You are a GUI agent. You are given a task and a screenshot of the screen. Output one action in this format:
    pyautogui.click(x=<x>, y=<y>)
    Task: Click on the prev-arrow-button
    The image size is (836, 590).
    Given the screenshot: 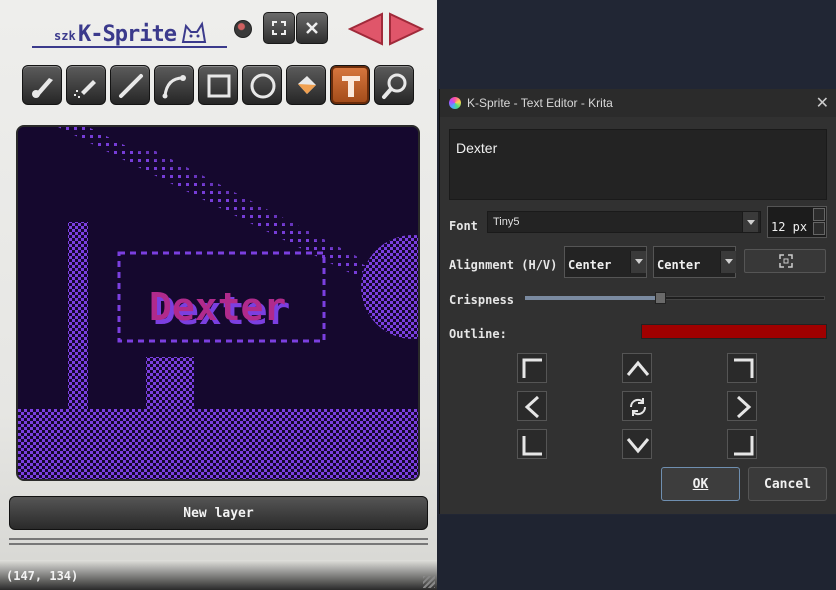 What is the action you would take?
    pyautogui.click(x=366, y=29)
    